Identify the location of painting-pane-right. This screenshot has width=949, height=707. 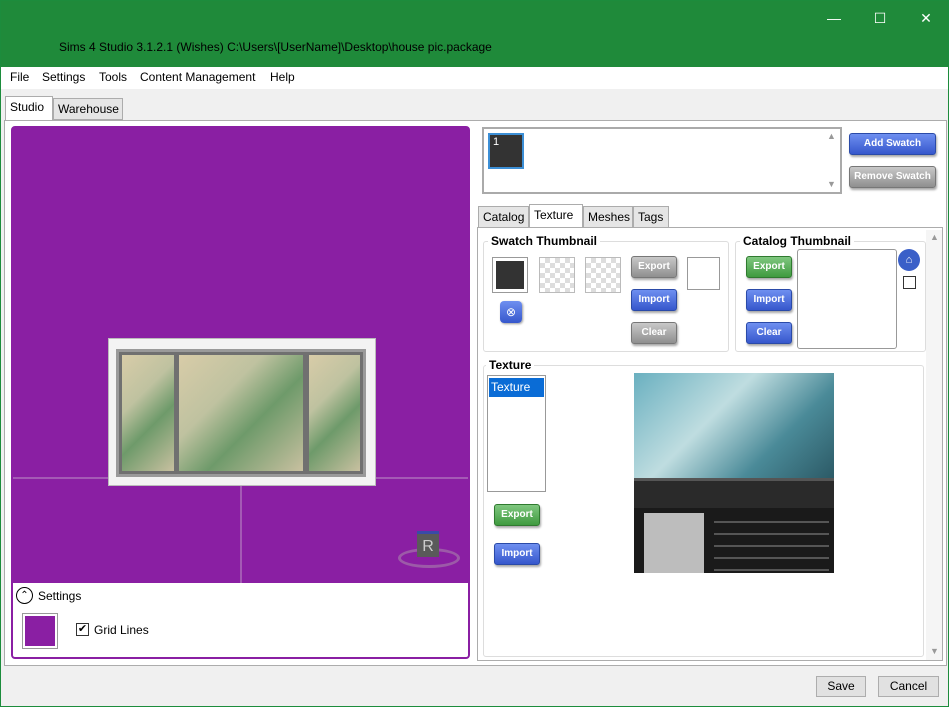
(334, 413).